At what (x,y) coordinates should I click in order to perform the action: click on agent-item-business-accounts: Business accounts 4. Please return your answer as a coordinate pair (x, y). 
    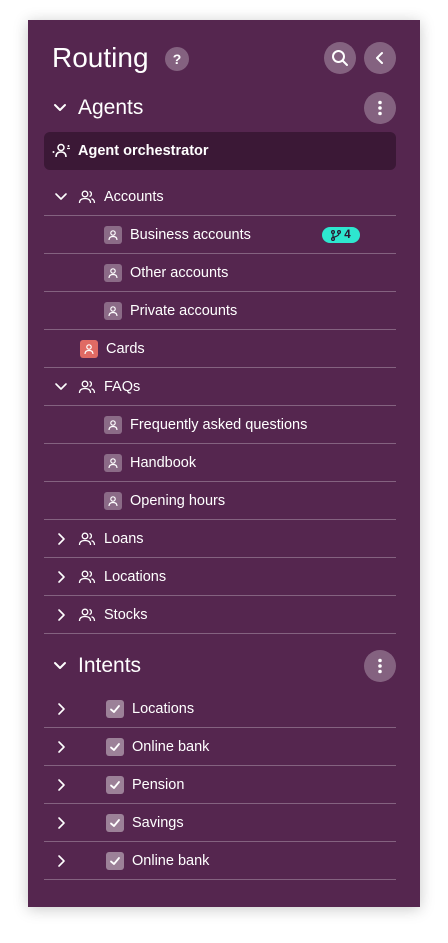
    Looking at the image, I should click on (220, 235).